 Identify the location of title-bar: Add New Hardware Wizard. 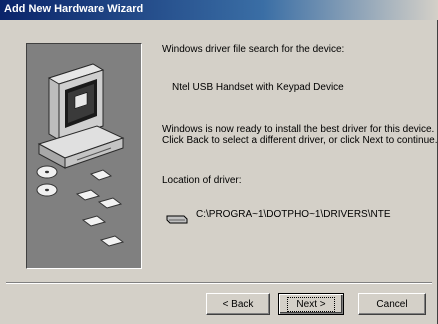
(219, 10).